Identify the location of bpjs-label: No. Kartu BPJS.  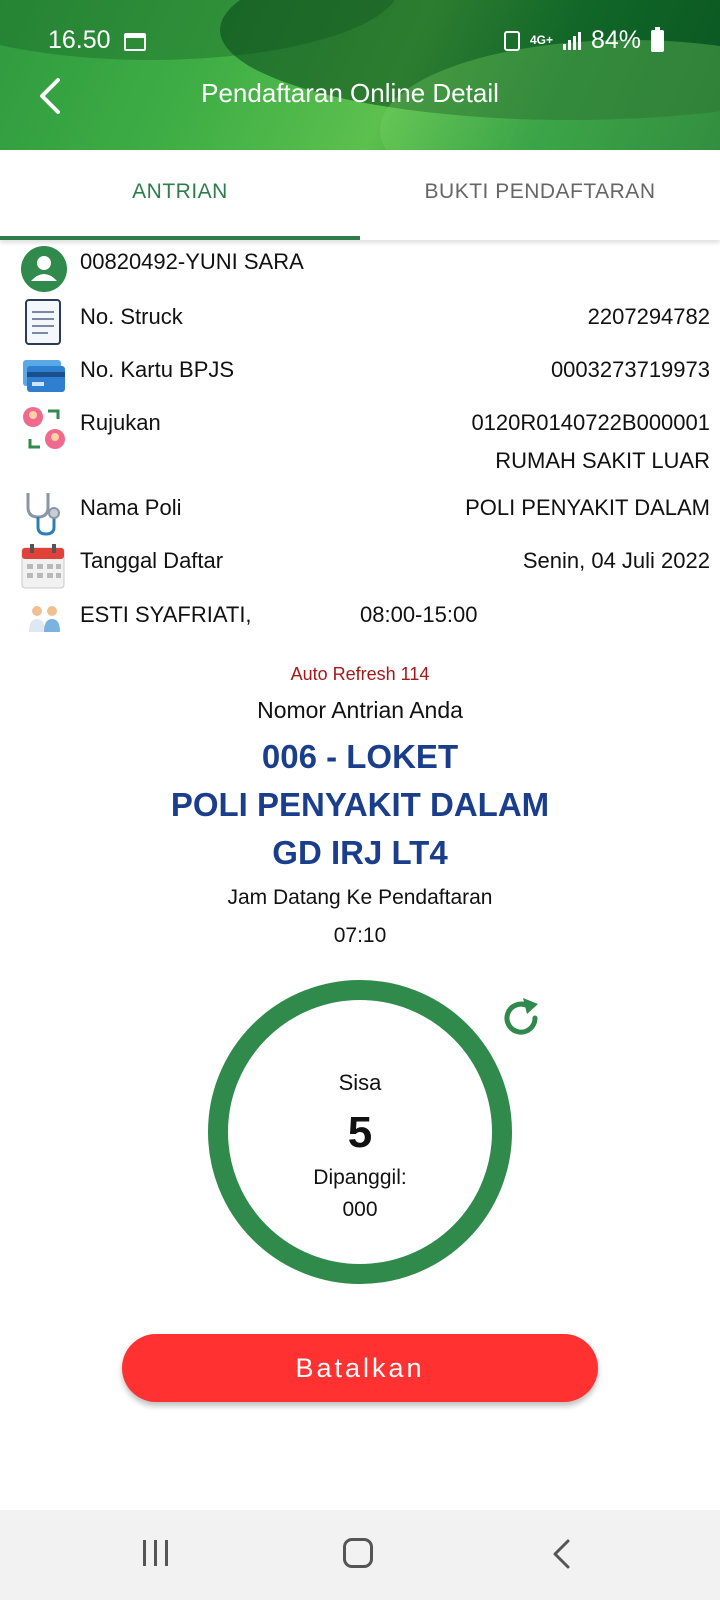
(157, 369).